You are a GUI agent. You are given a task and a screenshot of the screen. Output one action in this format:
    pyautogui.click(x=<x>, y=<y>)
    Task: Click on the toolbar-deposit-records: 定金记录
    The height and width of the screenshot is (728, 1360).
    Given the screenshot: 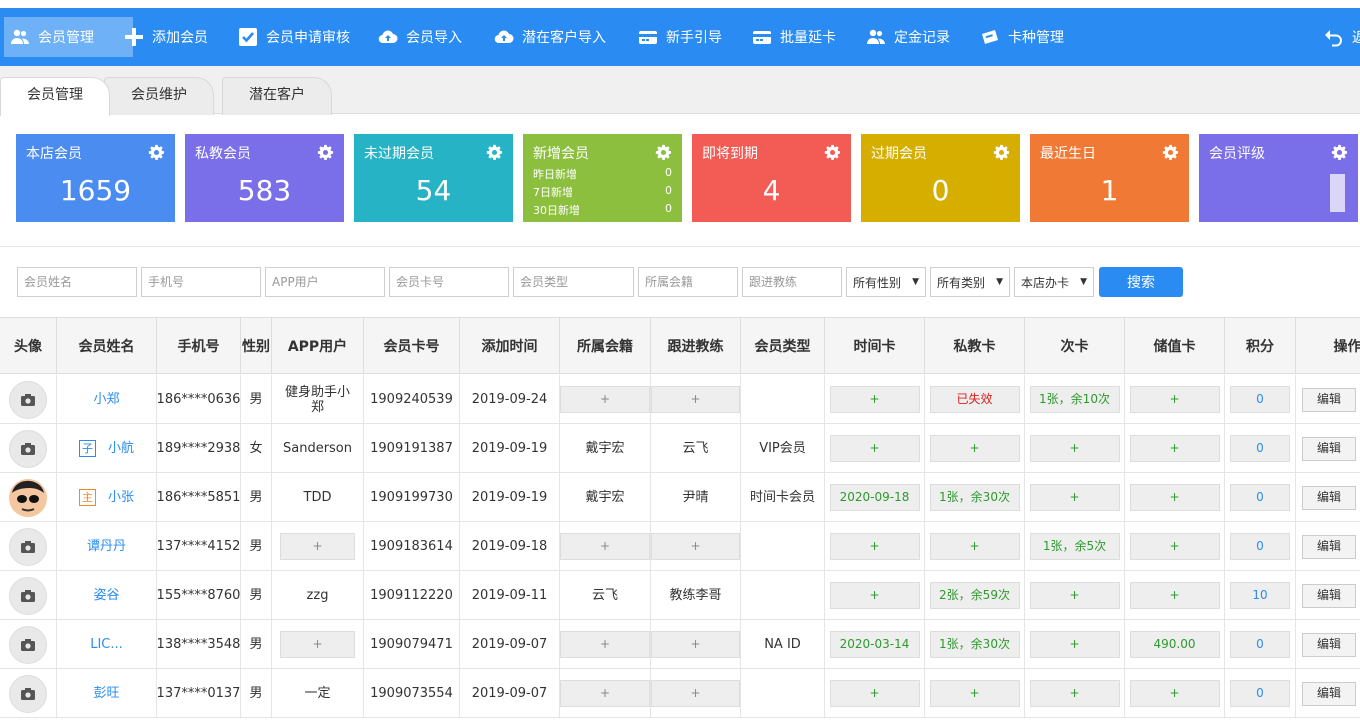 What is the action you would take?
    pyautogui.click(x=908, y=37)
    